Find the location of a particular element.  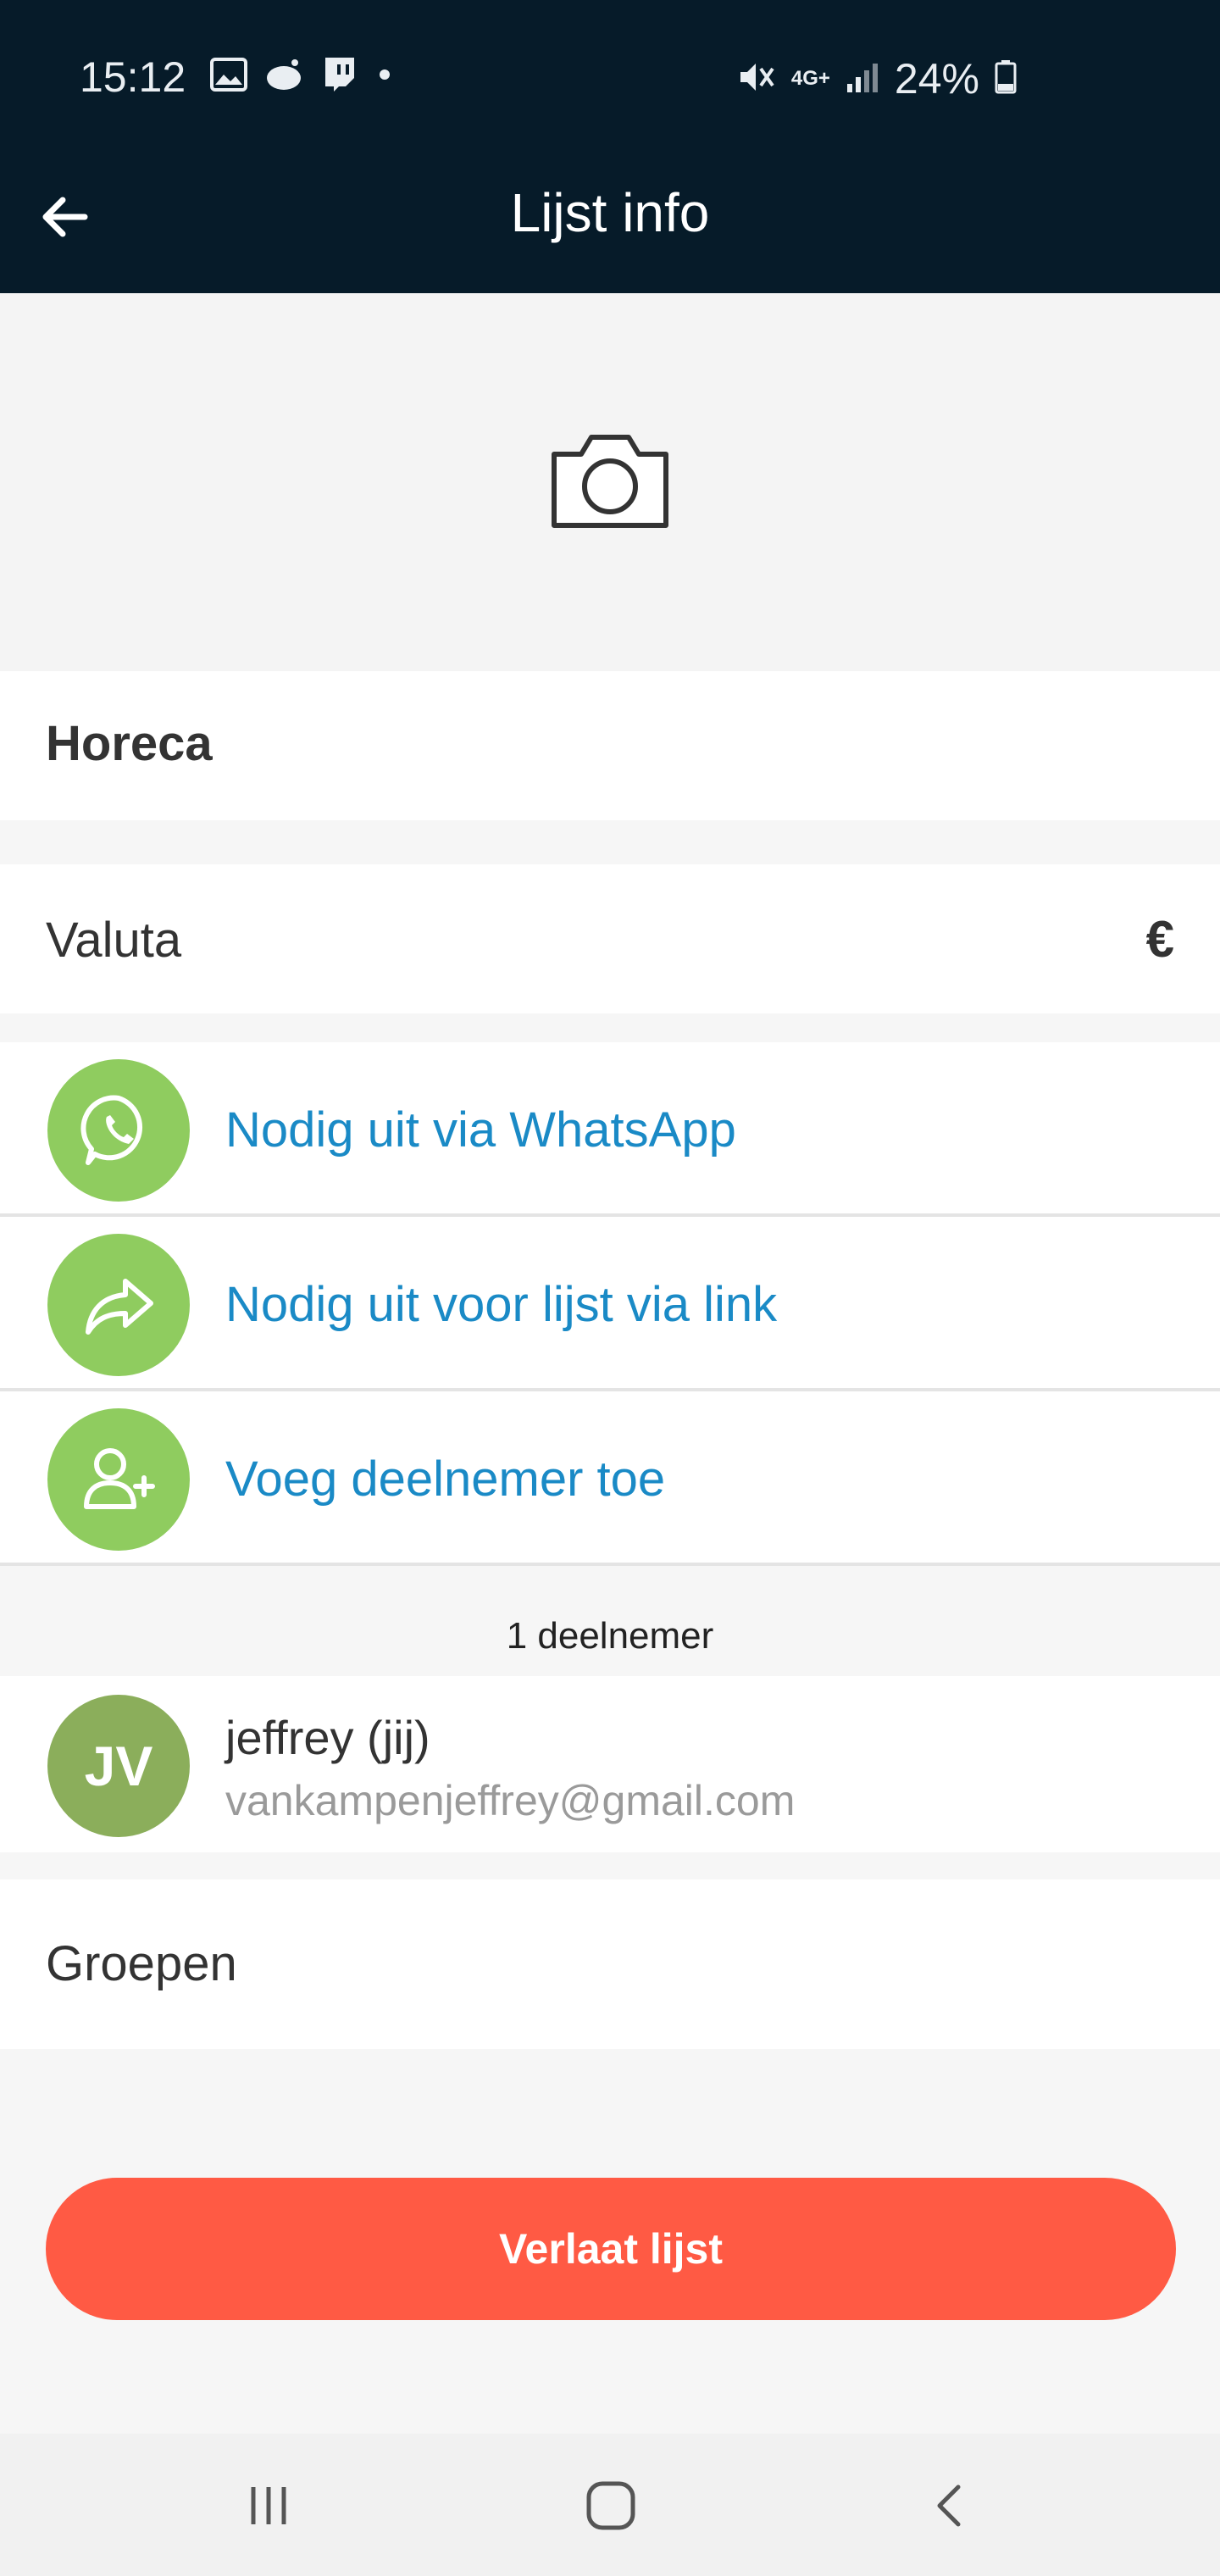

network-icon: 4G+ is located at coordinates (810, 78).